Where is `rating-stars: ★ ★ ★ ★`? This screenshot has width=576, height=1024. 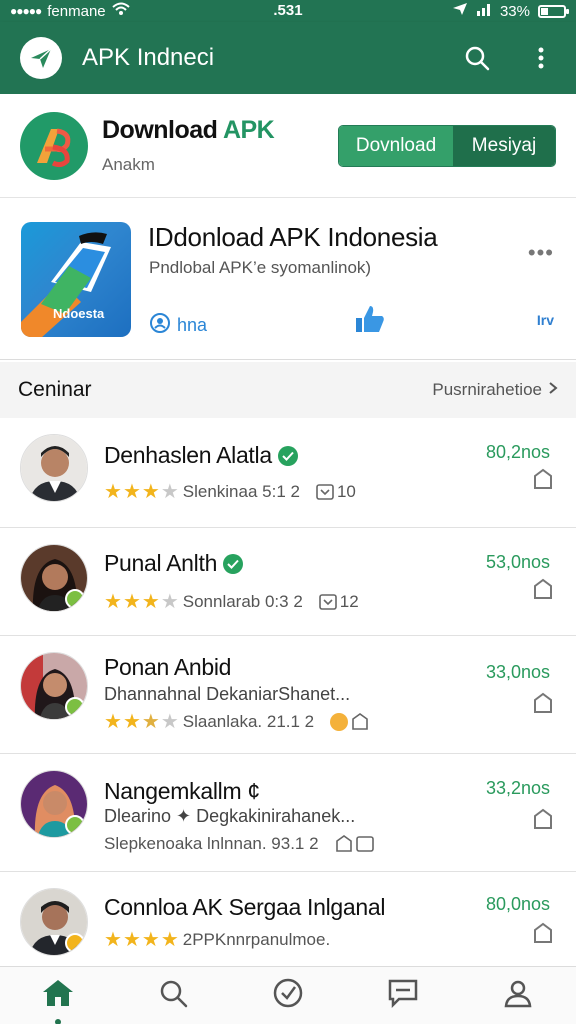
rating-stars: ★ ★ ★ ★ is located at coordinates (141, 492).